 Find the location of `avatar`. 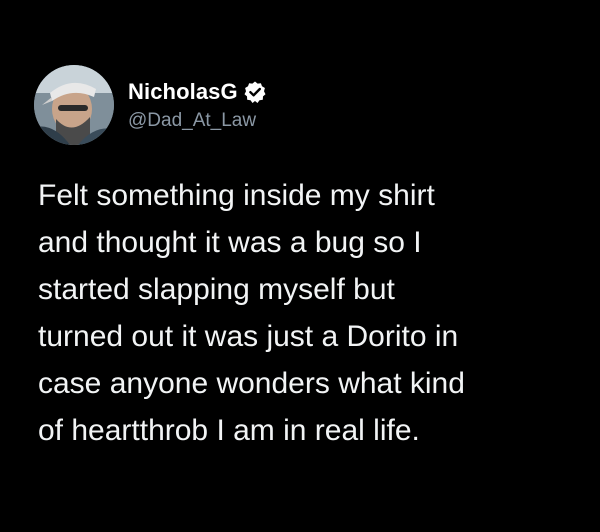

avatar is located at coordinates (74, 105).